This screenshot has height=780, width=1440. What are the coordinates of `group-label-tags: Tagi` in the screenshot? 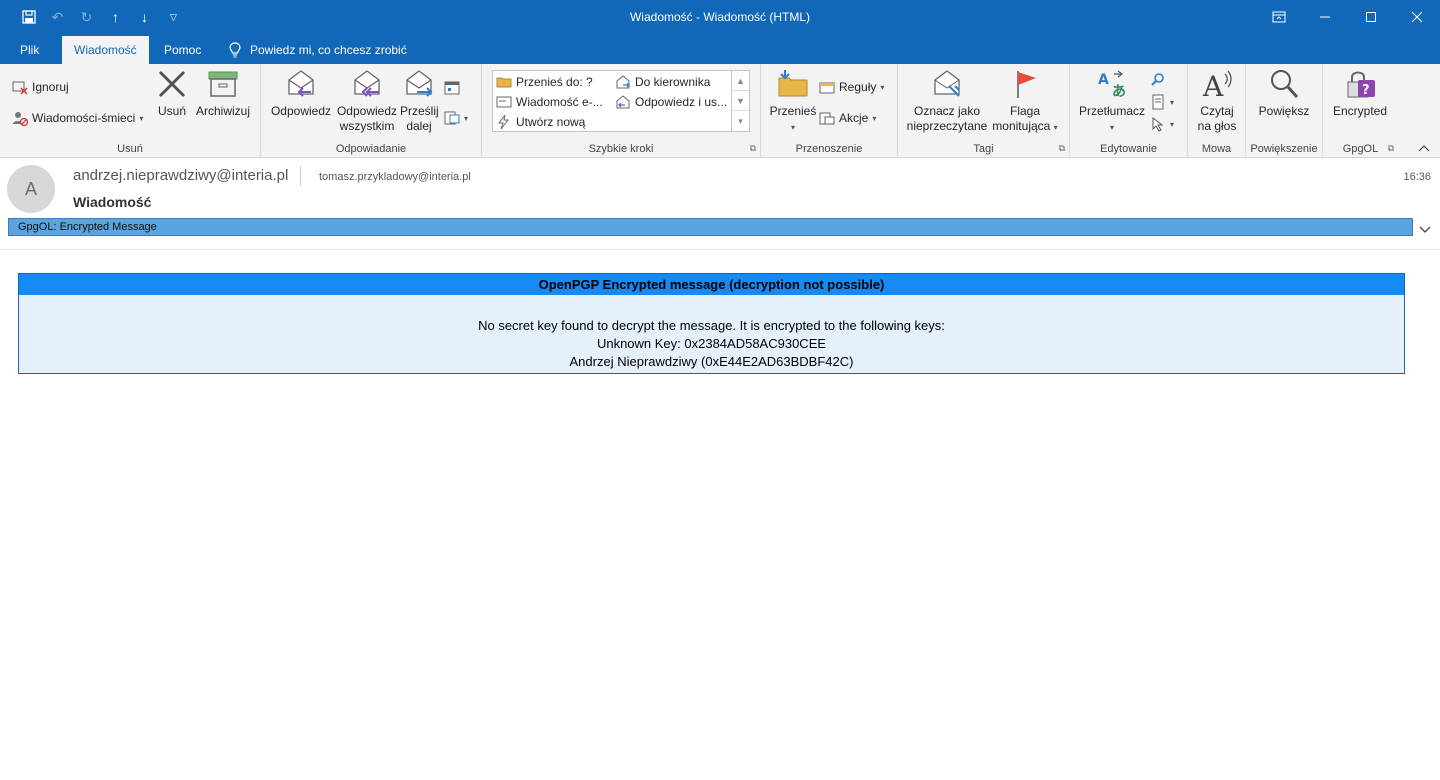 It's located at (983, 149).